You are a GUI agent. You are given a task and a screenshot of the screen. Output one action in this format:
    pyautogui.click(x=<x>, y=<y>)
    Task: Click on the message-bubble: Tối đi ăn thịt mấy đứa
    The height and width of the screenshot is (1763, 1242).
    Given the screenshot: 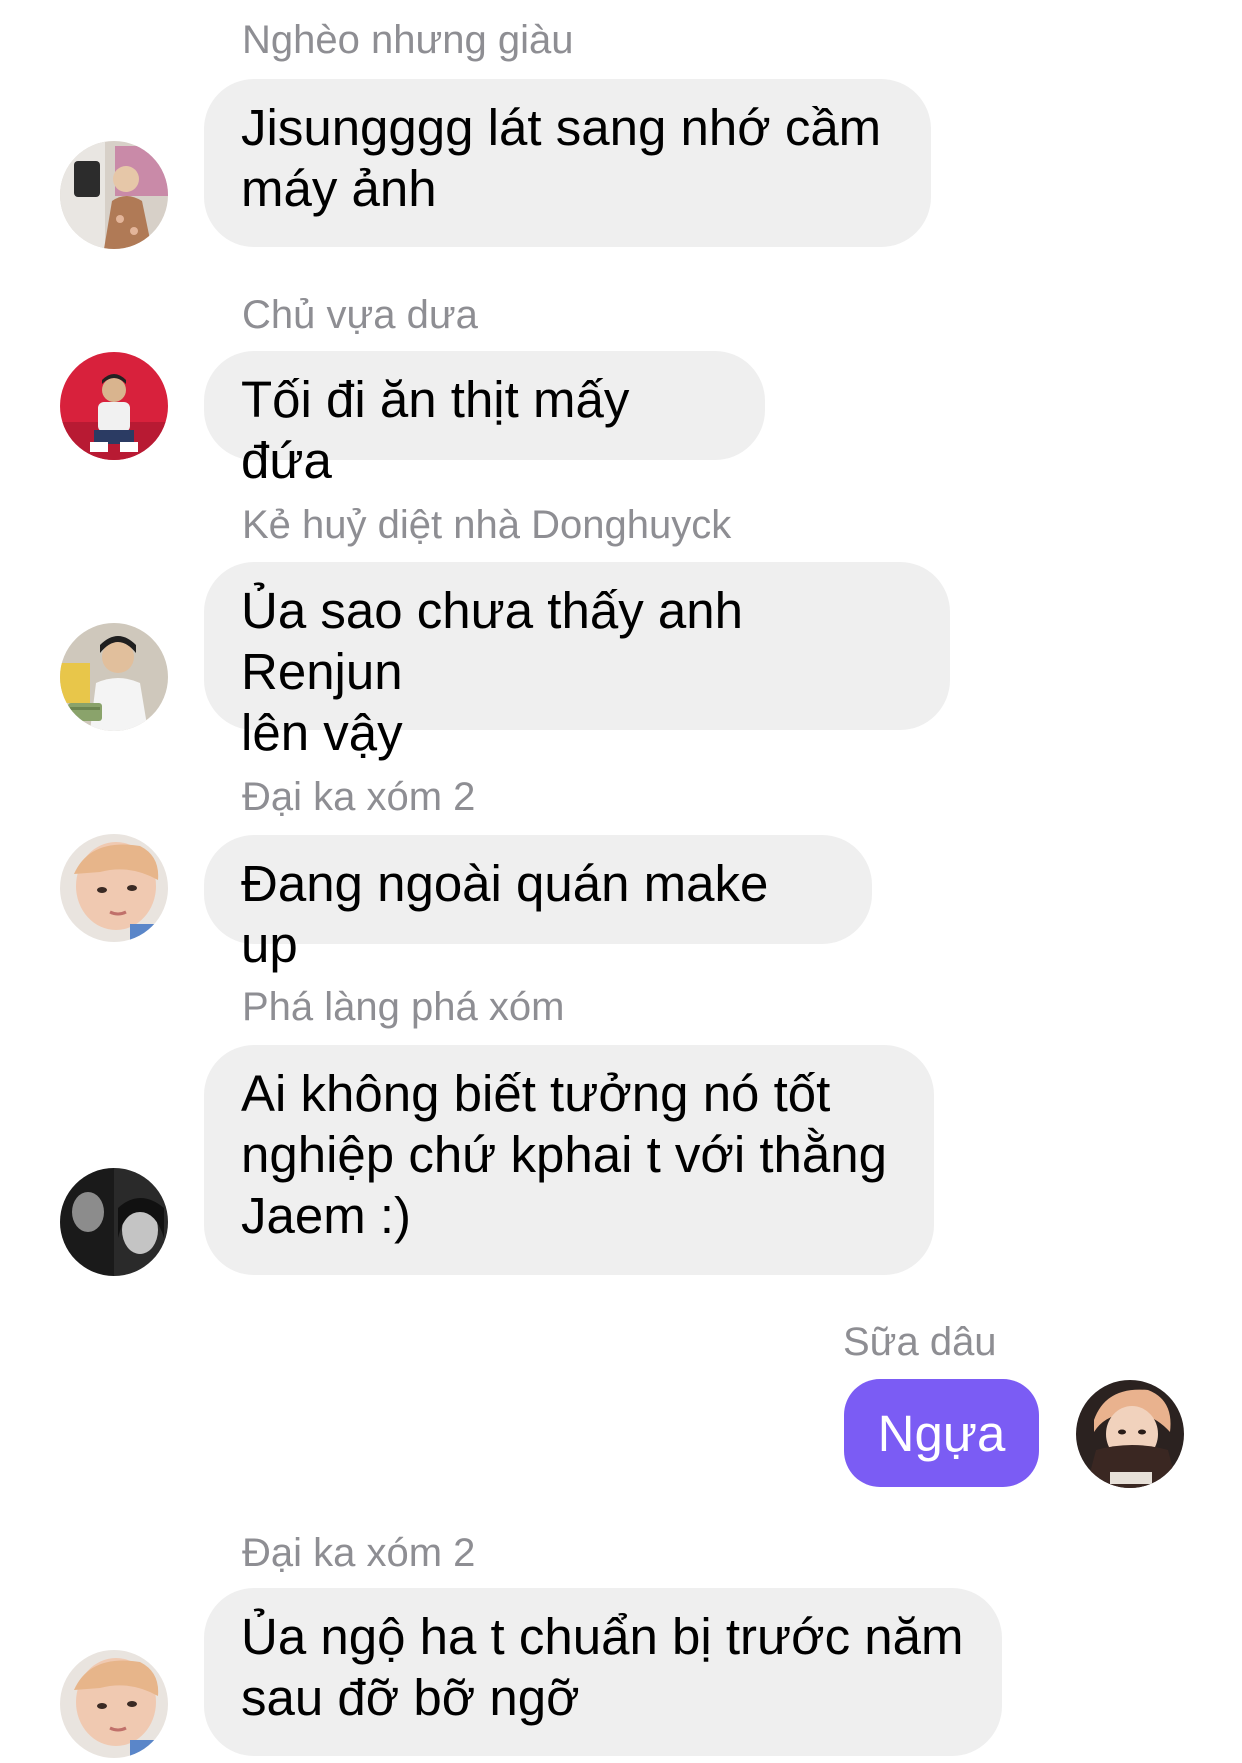 What is the action you would take?
    pyautogui.click(x=484, y=420)
    